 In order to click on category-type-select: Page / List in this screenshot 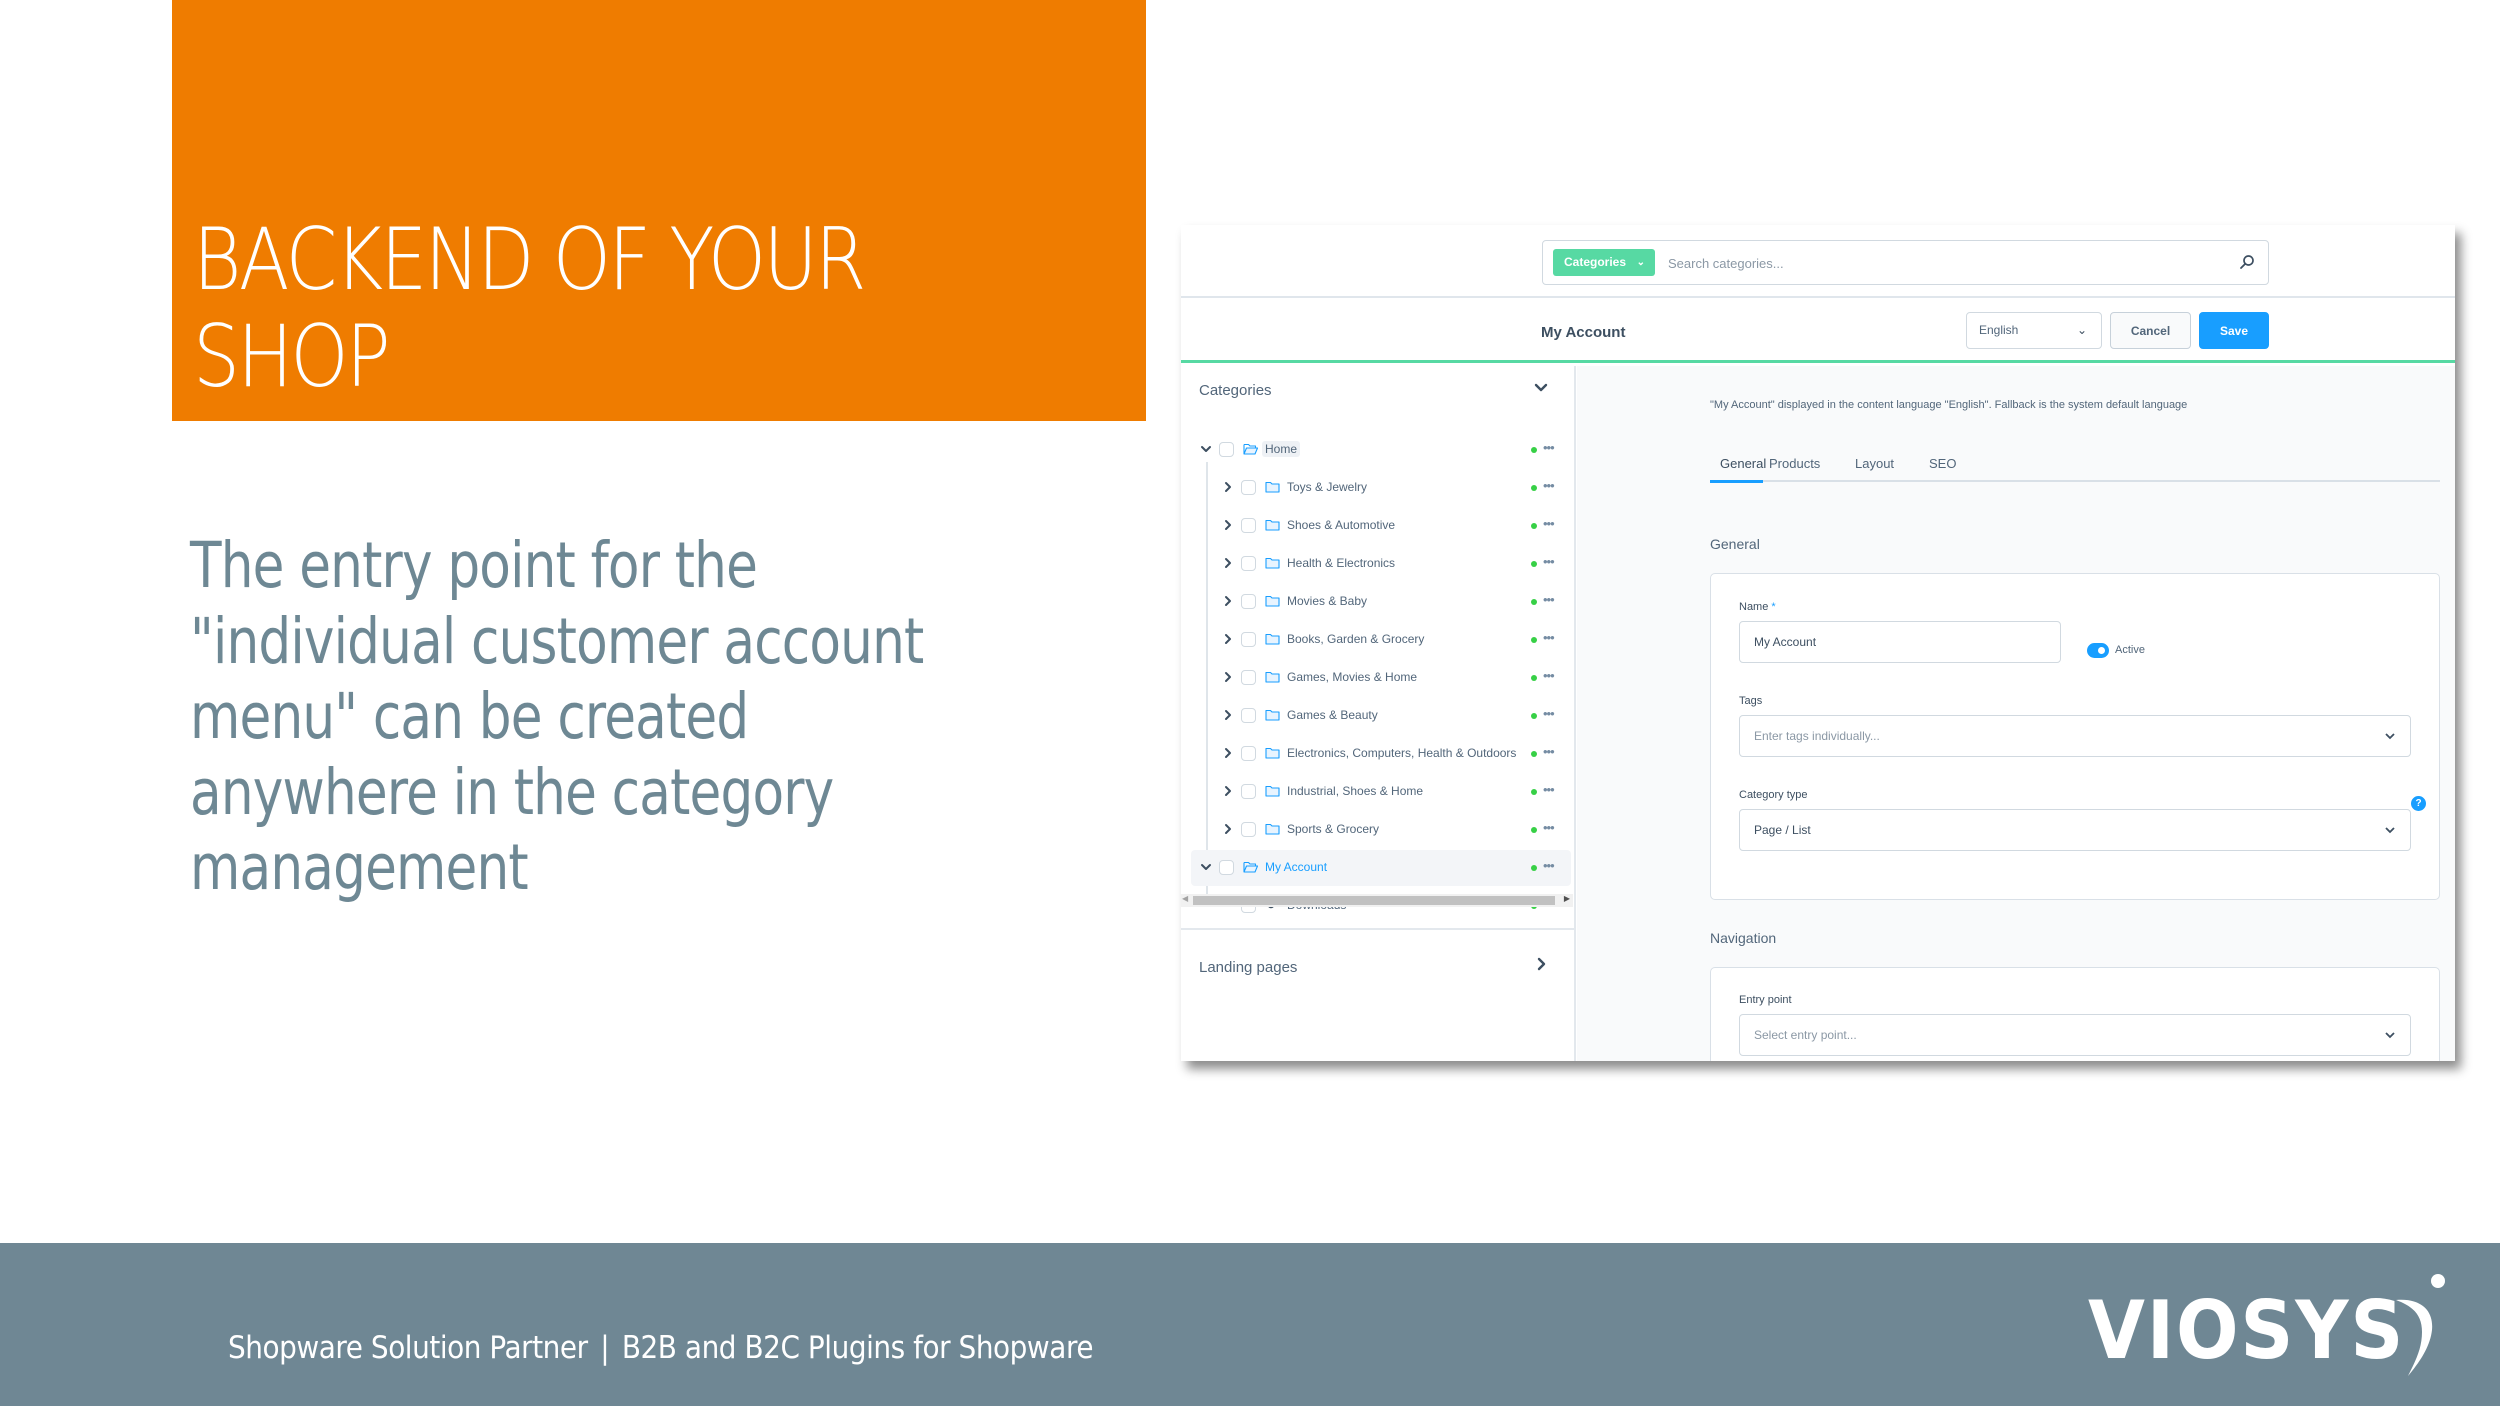, I will do `click(2075, 830)`.